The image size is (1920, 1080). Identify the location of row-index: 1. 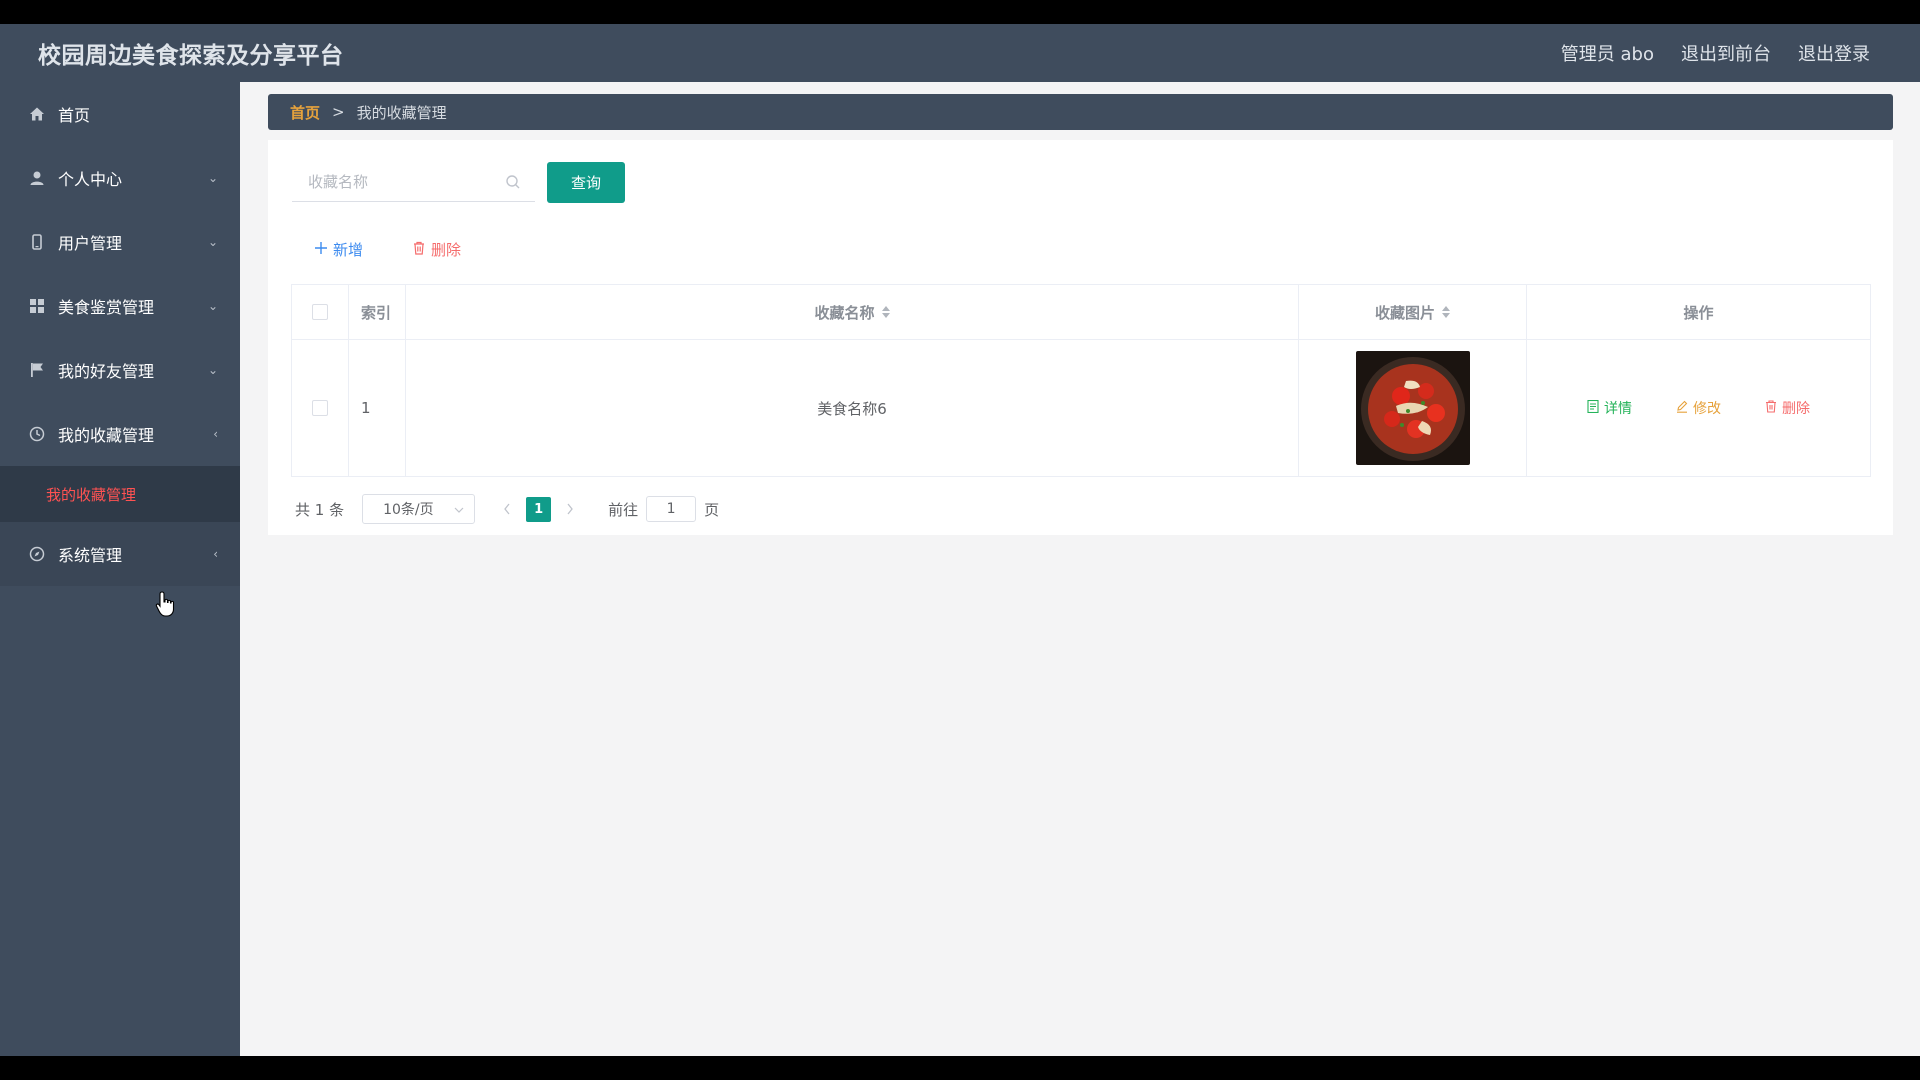
(377, 408).